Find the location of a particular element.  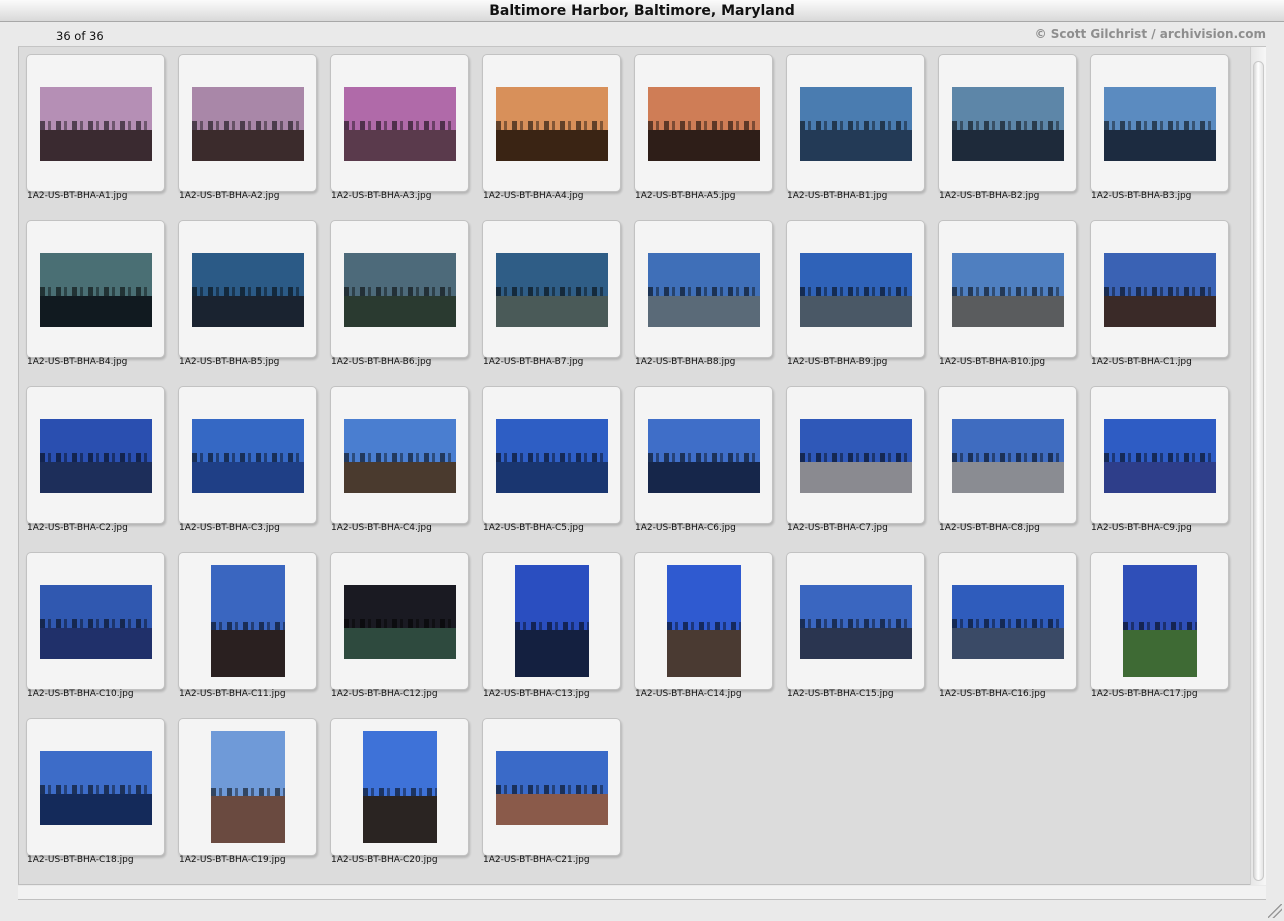

slide-cell: 1A2-US-BT-BHA-C19.jpg is located at coordinates (247, 794).